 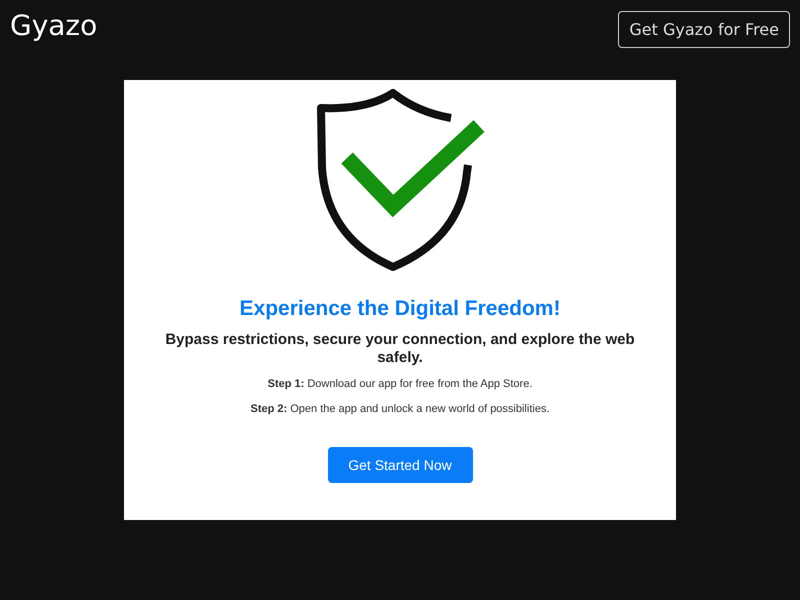 I want to click on shield-check-icon, so click(x=400, y=180).